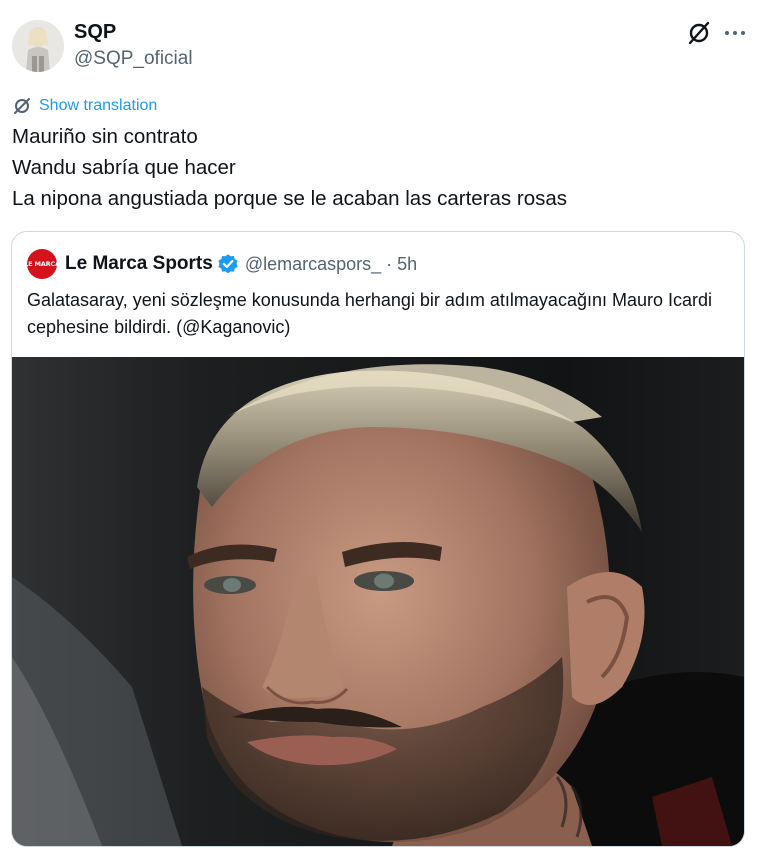 Image resolution: width=768 pixels, height=860 pixels. Describe the element at coordinates (735, 33) in the screenshot. I see `more-icon` at that location.